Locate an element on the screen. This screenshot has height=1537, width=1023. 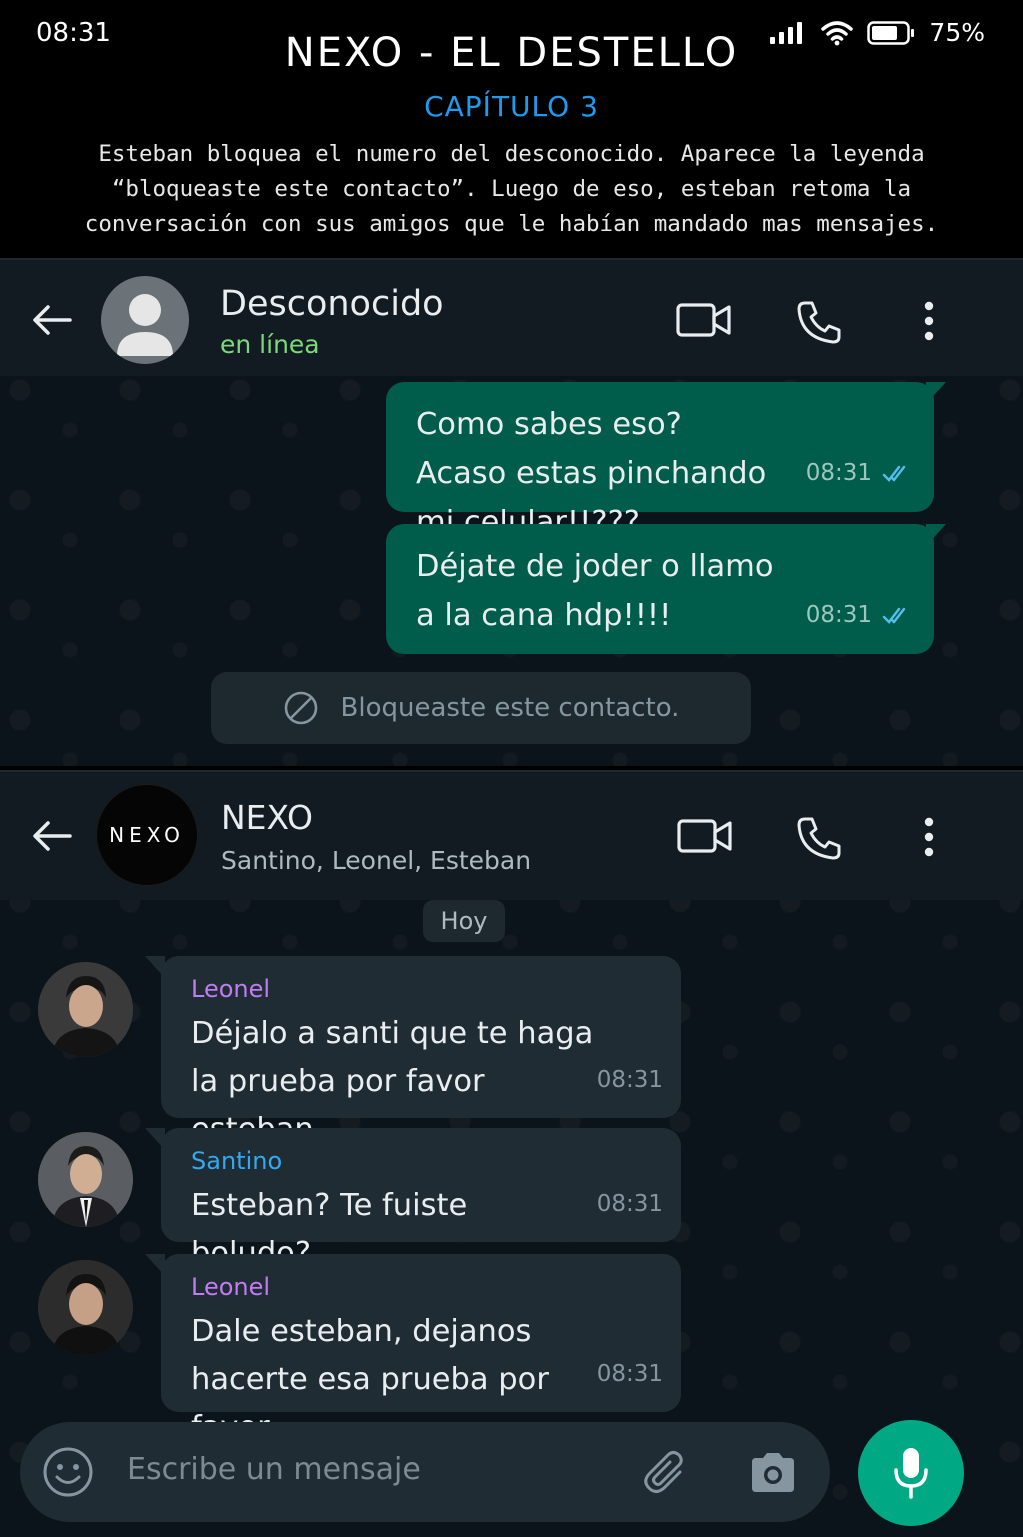
sender-name: Santino is located at coordinates (237, 1161).